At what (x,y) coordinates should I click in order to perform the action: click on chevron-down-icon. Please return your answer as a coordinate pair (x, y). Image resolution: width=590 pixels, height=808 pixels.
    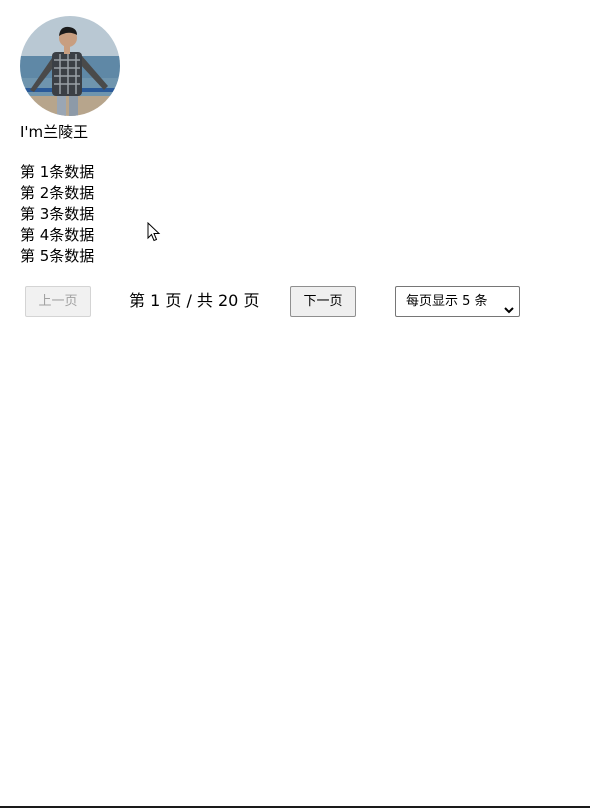
    Looking at the image, I should click on (509, 305).